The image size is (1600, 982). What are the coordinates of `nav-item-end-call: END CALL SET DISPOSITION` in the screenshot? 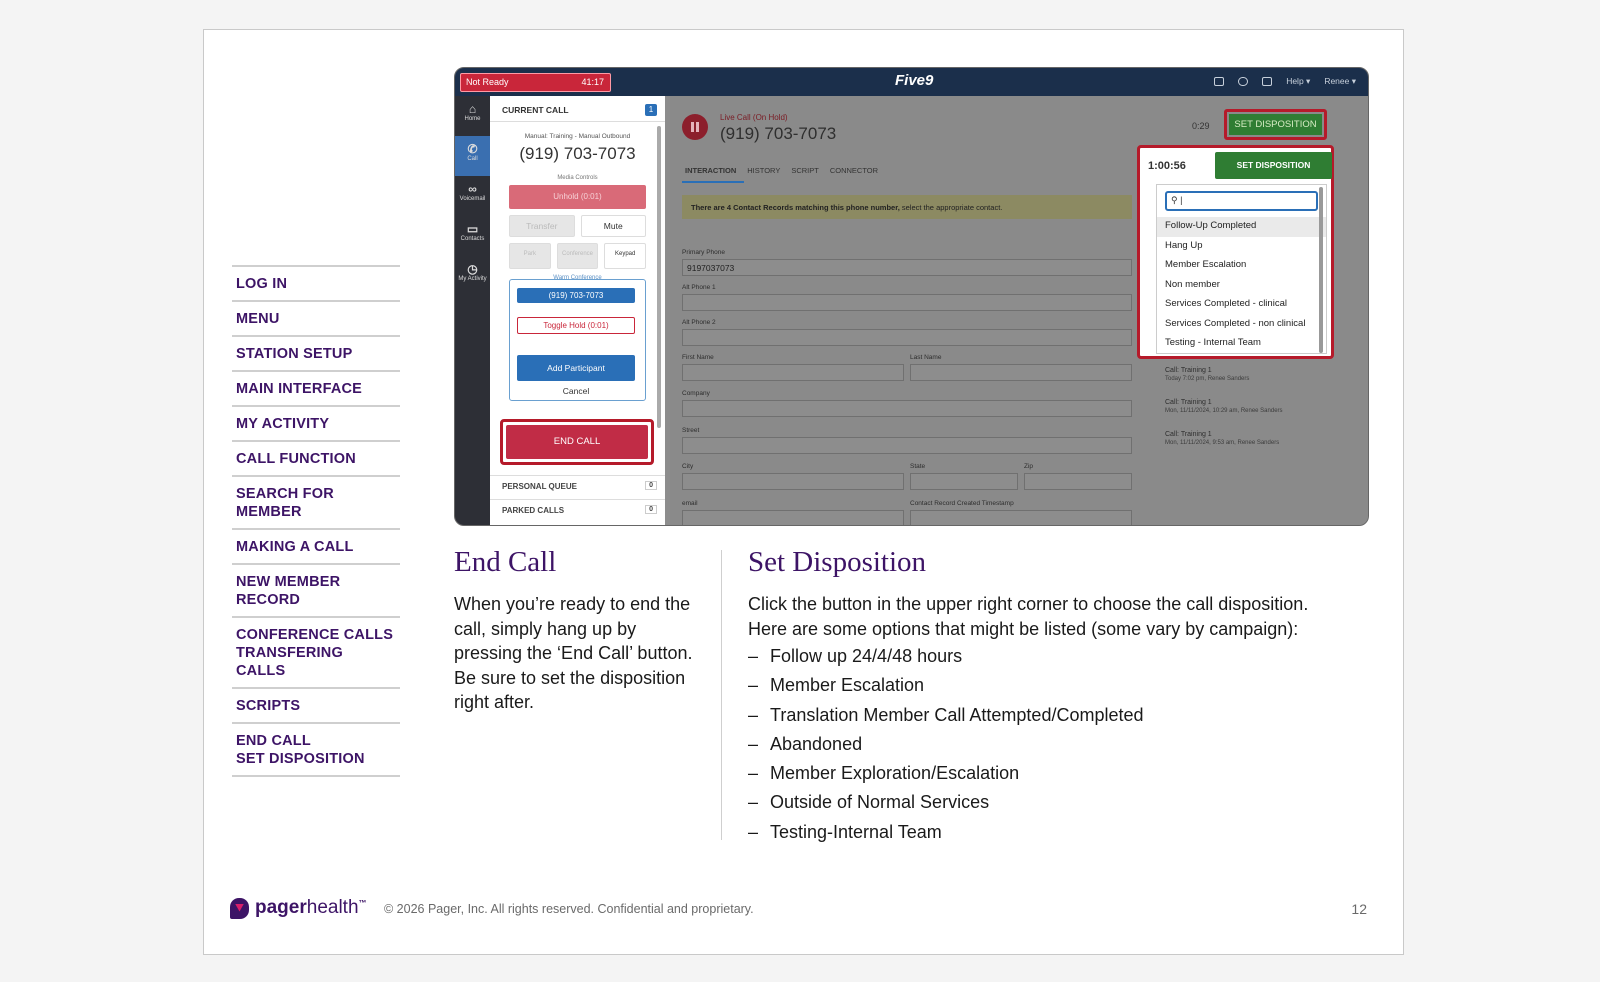 It's located at (316, 749).